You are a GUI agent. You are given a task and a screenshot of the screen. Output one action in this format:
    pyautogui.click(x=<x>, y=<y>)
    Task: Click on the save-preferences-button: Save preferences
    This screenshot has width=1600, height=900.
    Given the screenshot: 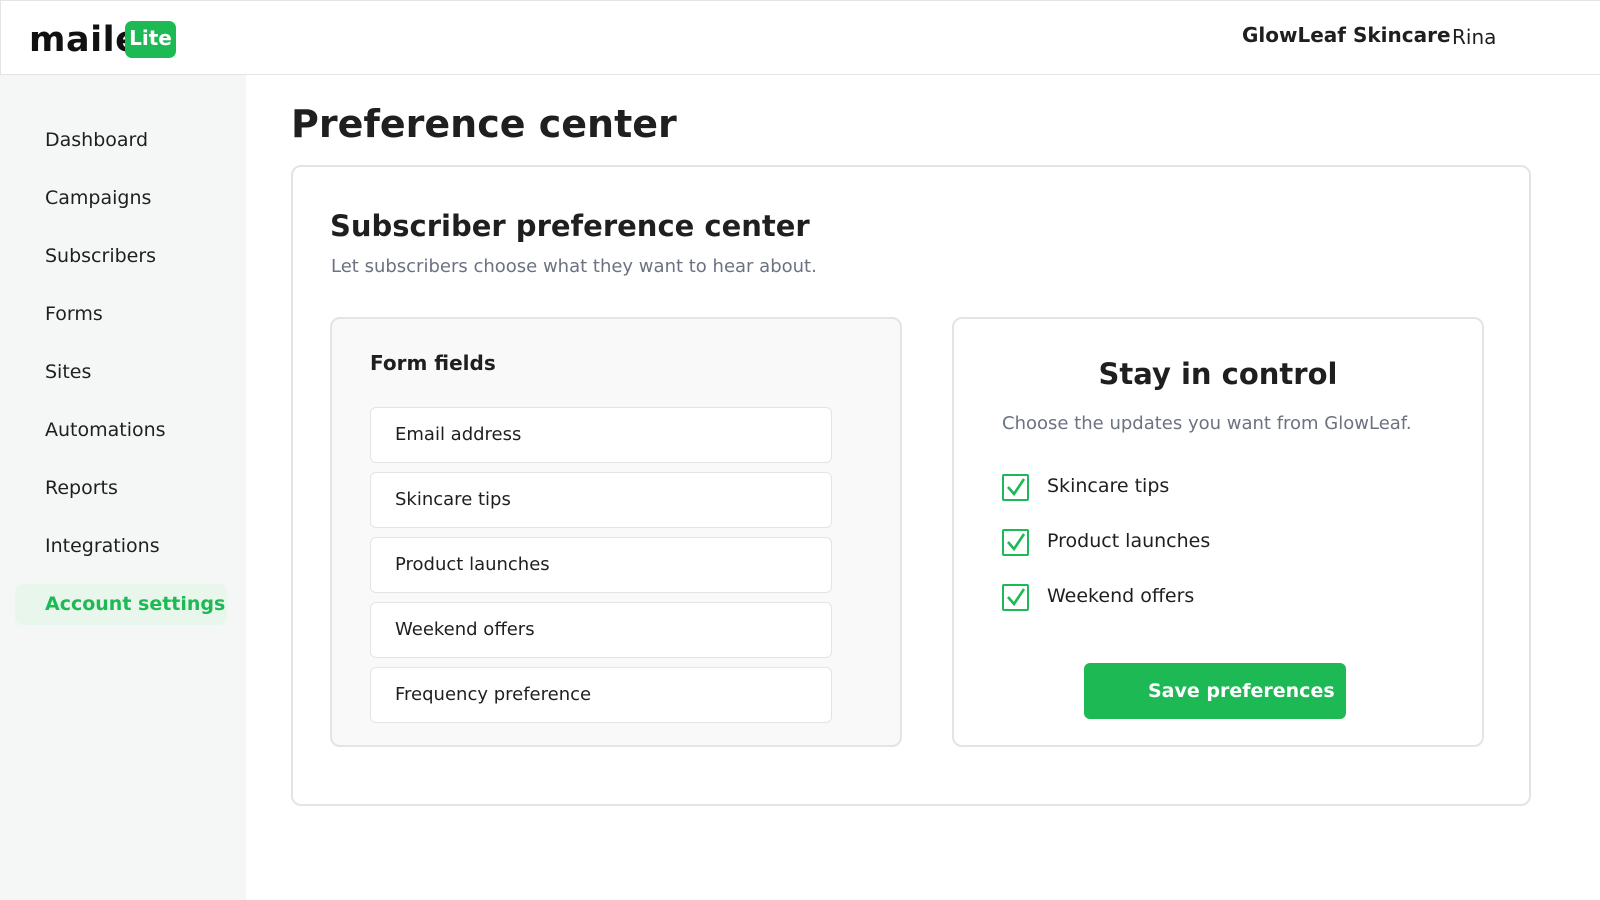 What is the action you would take?
    pyautogui.click(x=1215, y=691)
    